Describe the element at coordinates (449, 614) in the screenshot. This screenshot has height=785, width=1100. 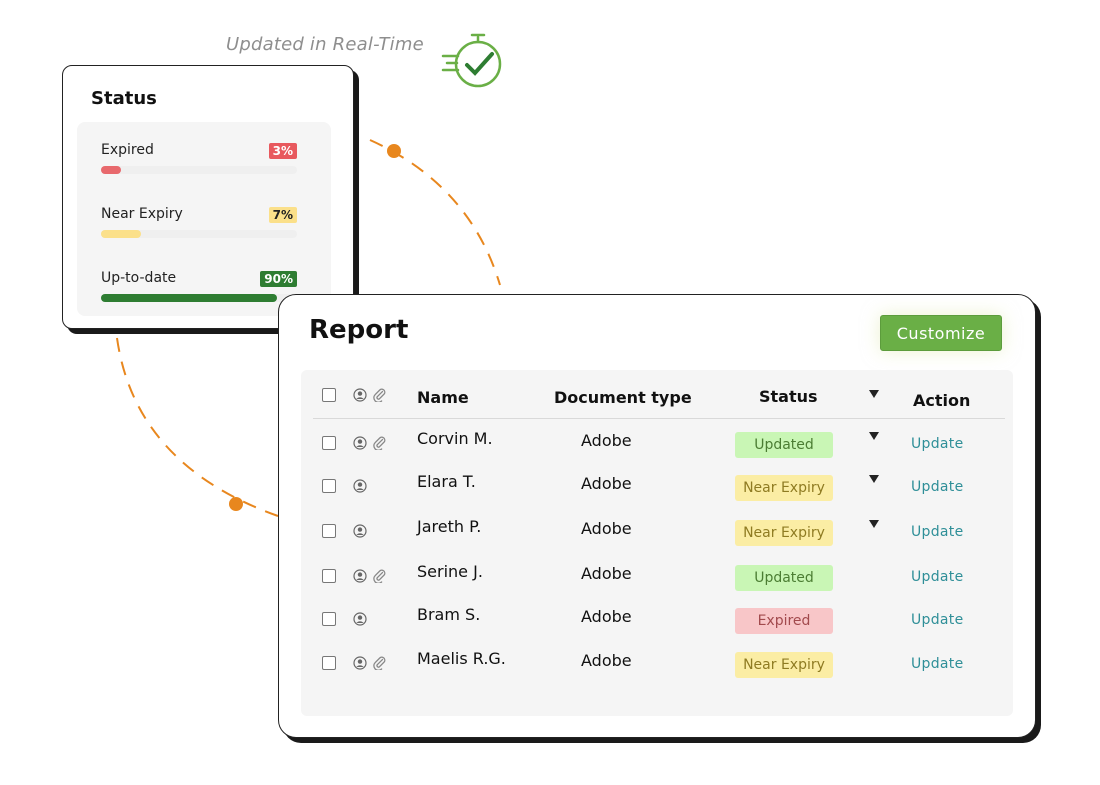
I see `row-name: Bram S.` at that location.